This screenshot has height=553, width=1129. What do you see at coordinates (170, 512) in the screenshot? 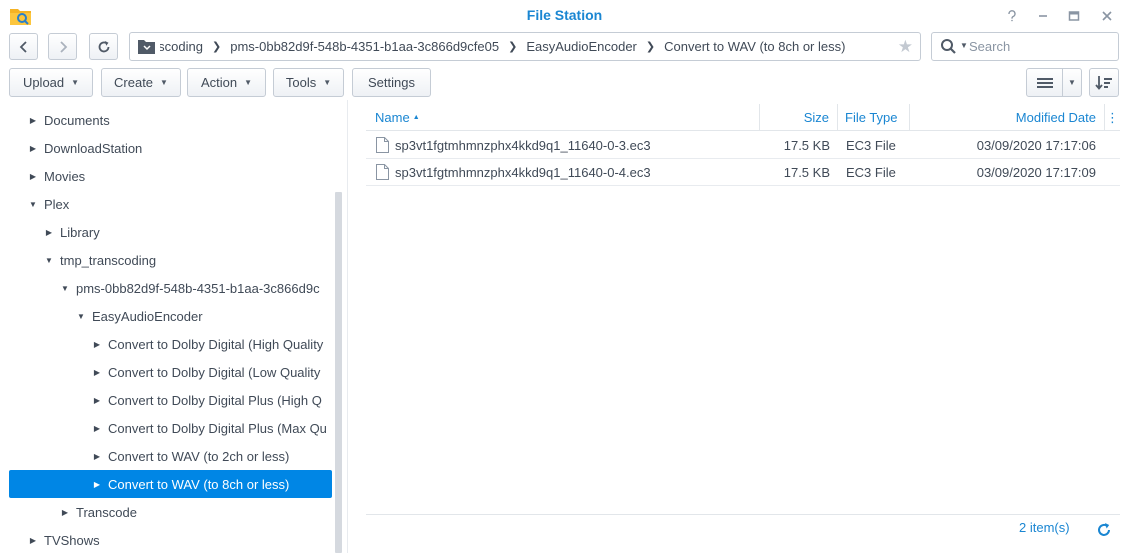
I see `tree-item: ▶ Transcode` at bounding box center [170, 512].